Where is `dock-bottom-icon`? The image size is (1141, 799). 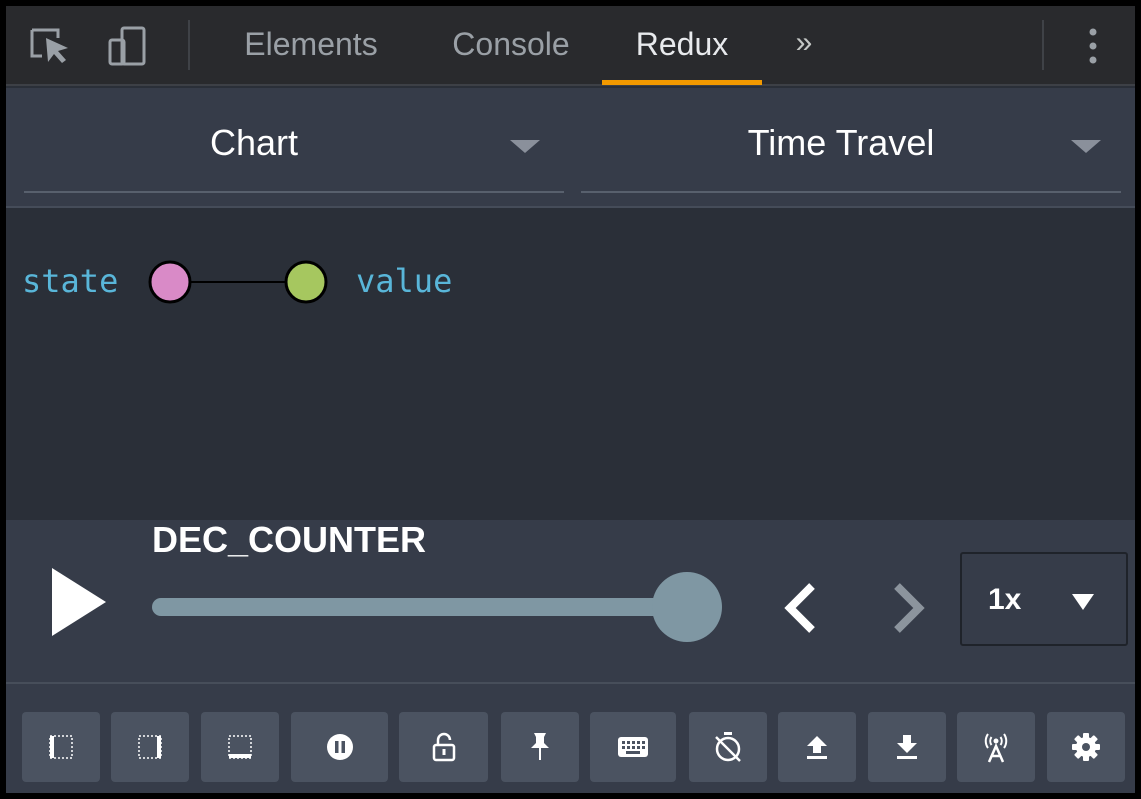 dock-bottom-icon is located at coordinates (240, 747).